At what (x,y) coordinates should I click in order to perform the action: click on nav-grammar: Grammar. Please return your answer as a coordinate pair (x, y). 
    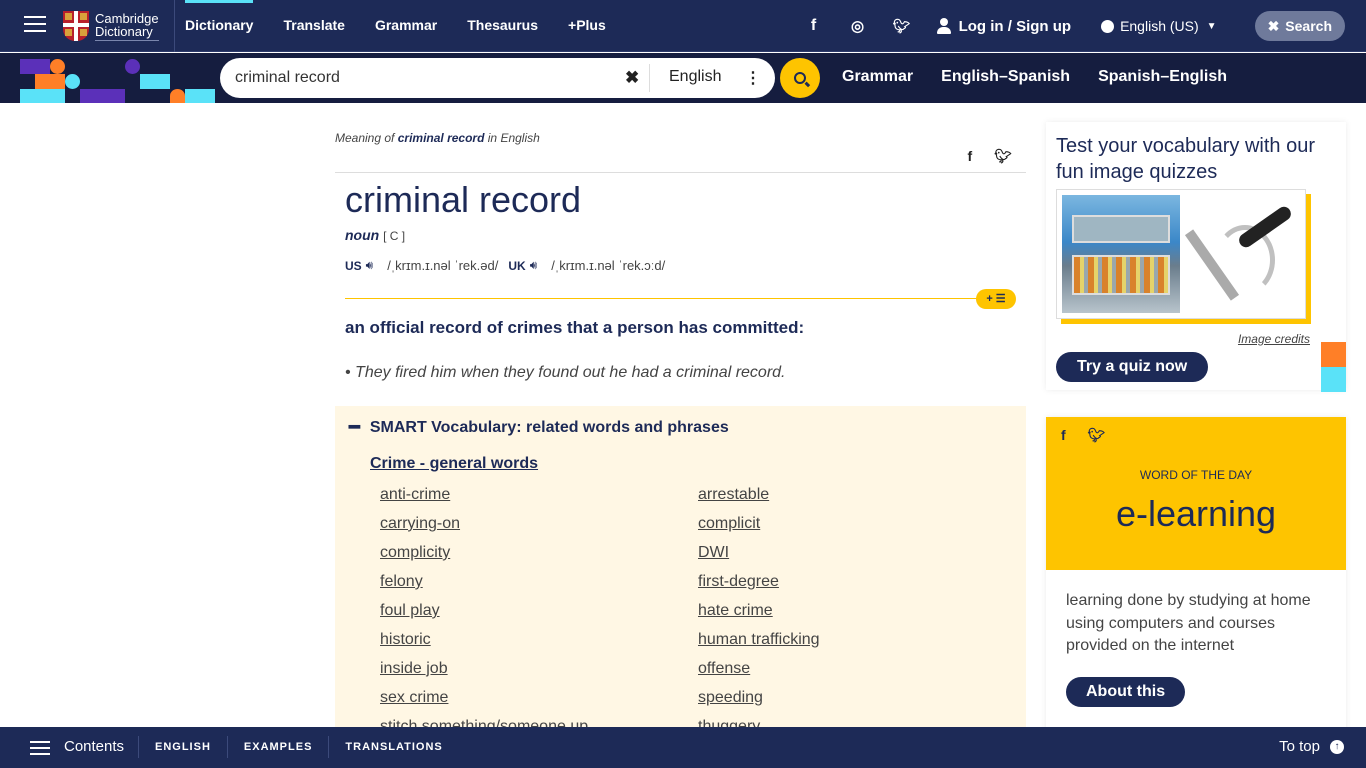
    Looking at the image, I should click on (406, 26).